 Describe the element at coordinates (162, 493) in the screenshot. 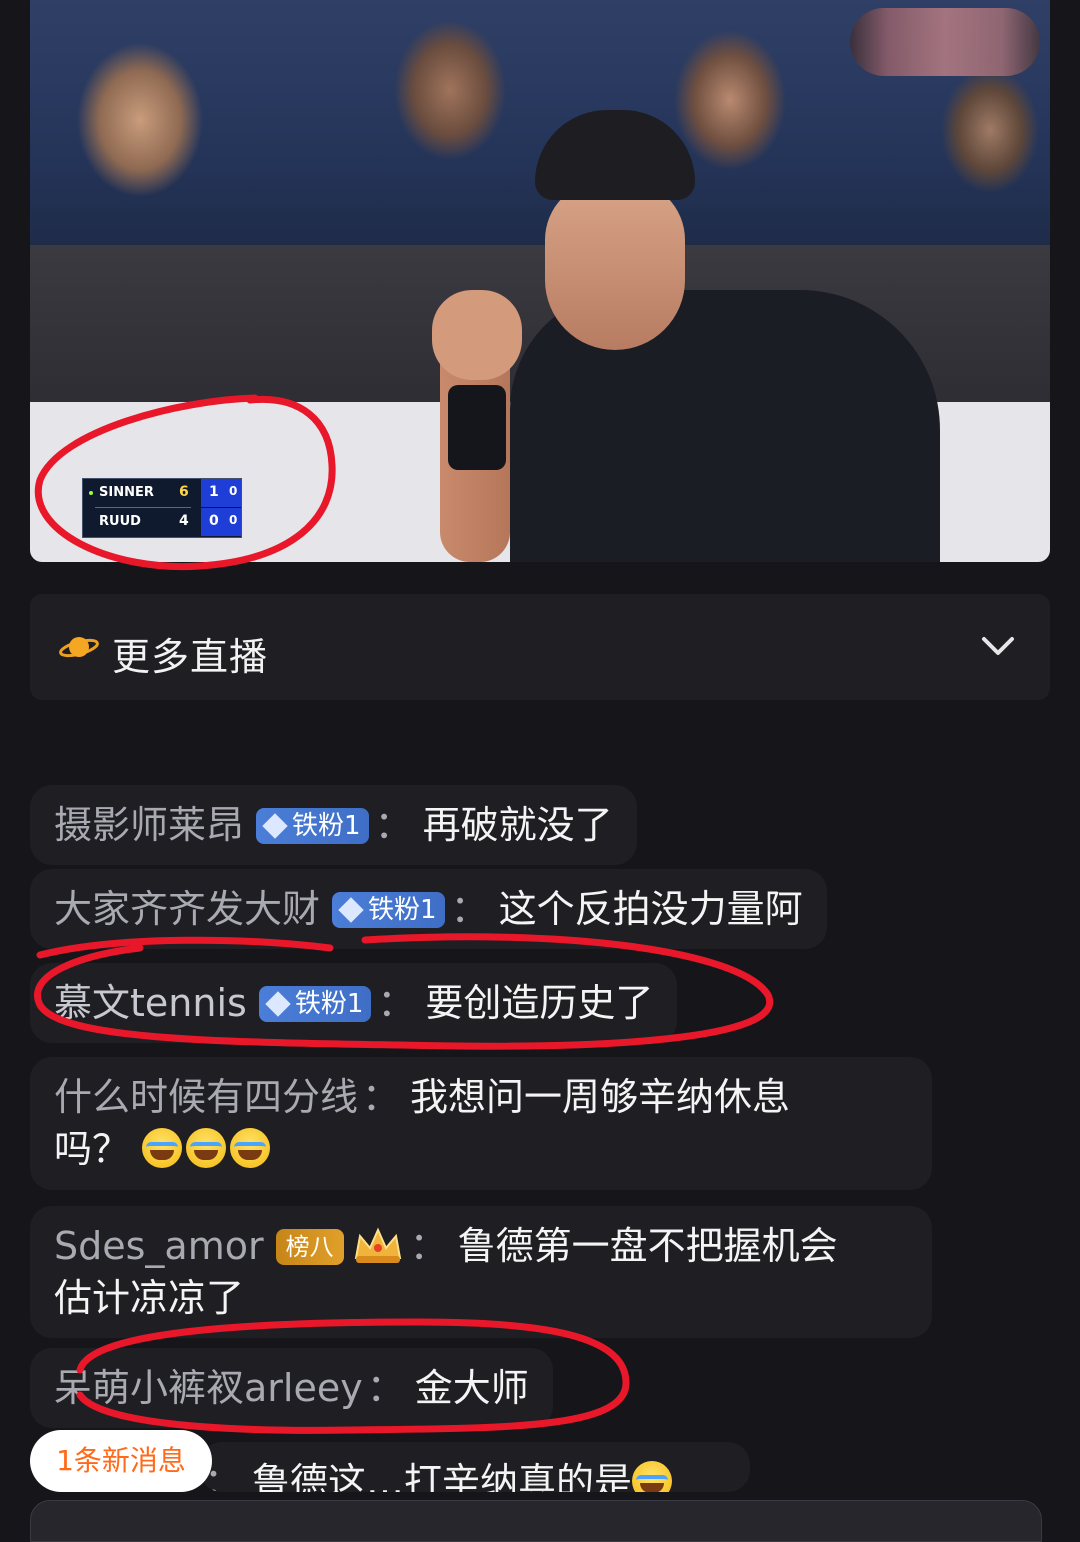

I see `scoreboard-row-1: SINNER 6 1 0` at that location.